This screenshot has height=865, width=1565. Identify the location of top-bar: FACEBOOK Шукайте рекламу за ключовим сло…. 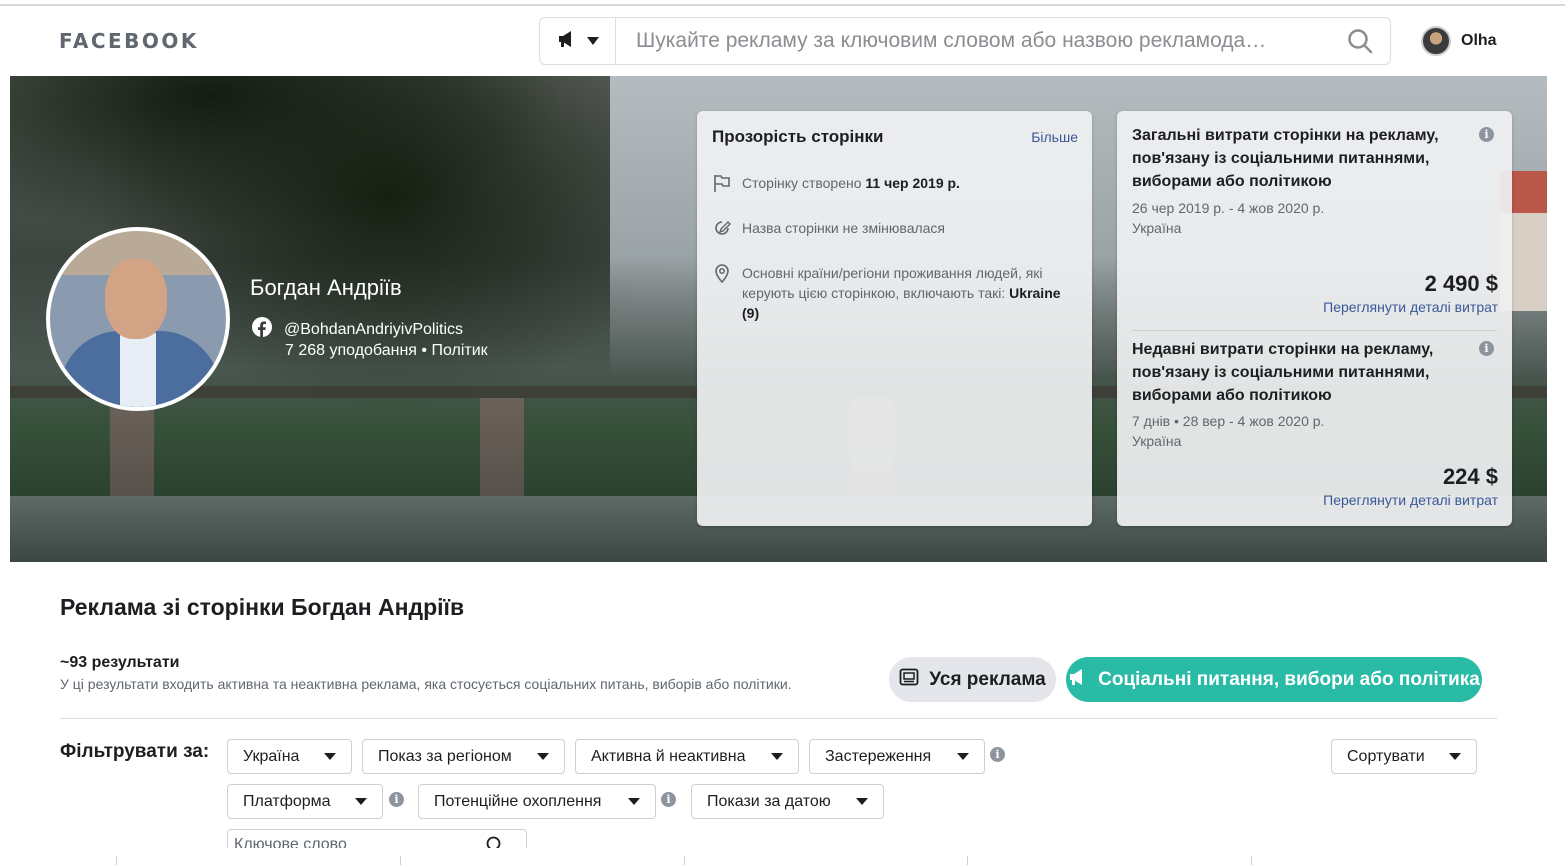
(782, 41).